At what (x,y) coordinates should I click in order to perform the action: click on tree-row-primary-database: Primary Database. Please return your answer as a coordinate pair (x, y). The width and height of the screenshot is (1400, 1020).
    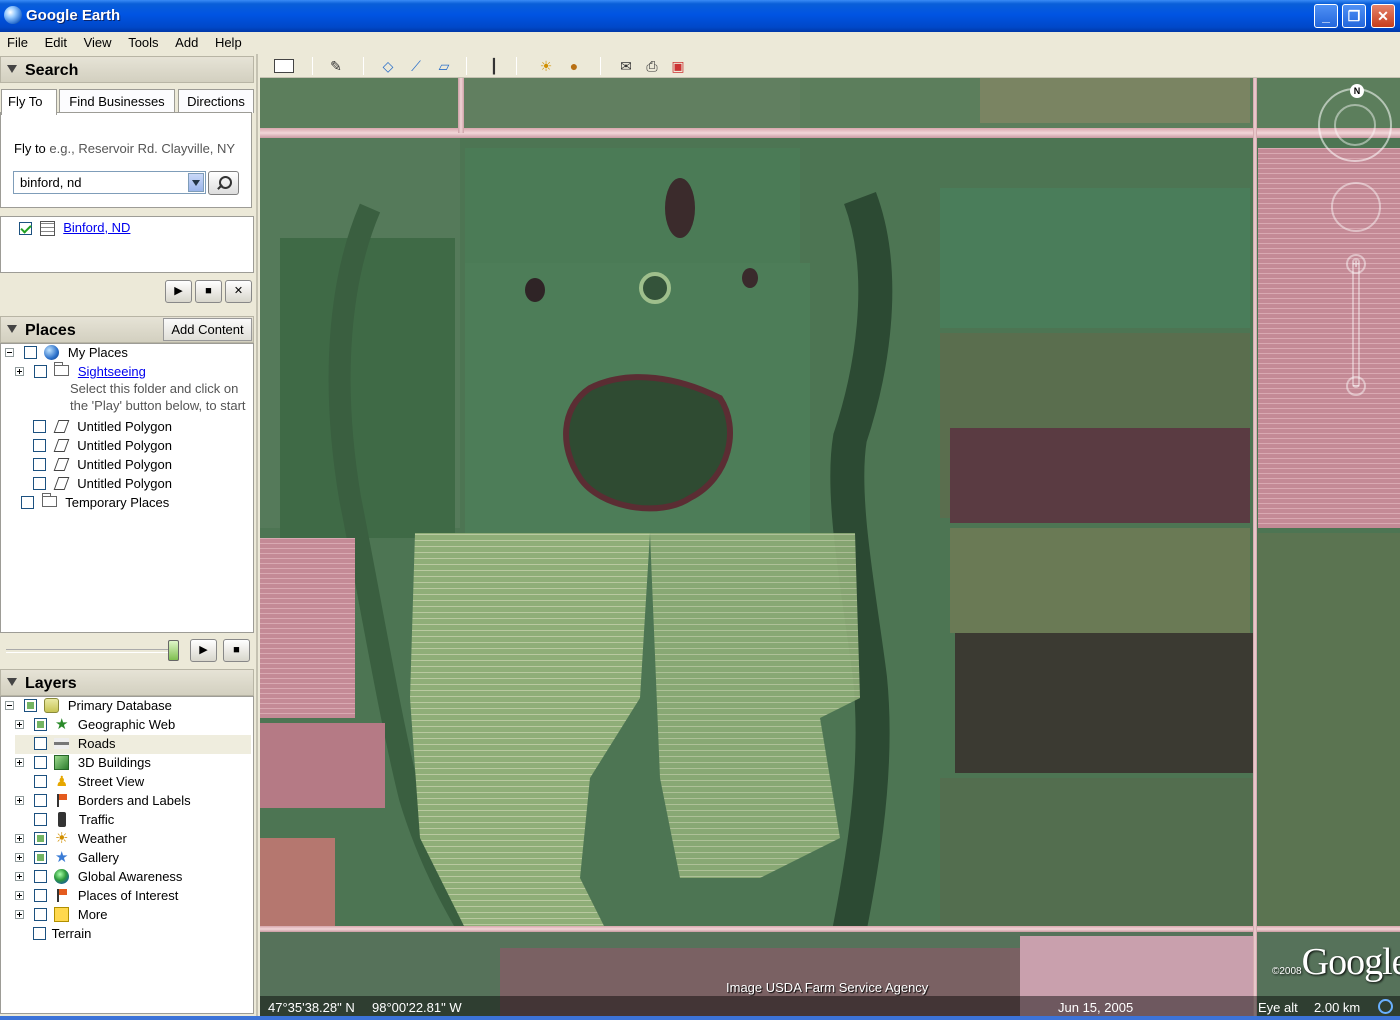
    Looking at the image, I should click on (88, 706).